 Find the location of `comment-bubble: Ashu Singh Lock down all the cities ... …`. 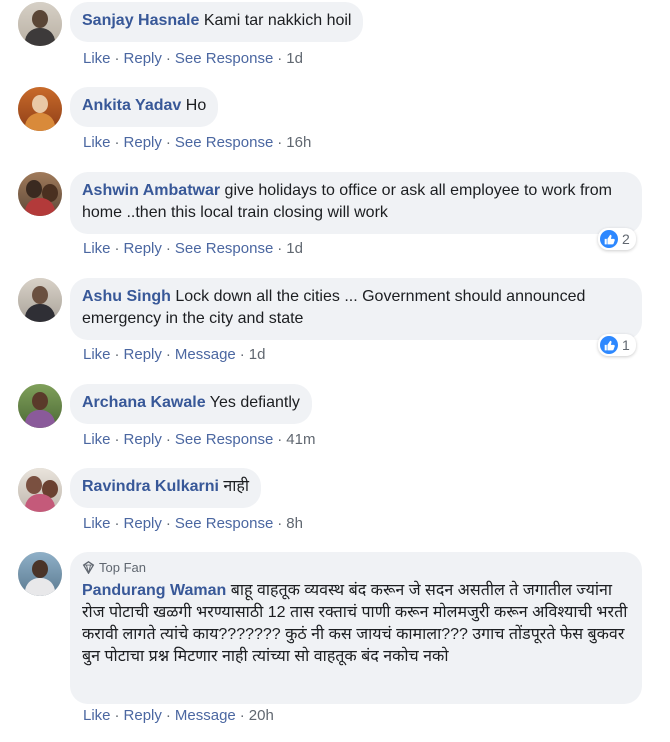

comment-bubble: Ashu Singh Lock down all the cities ... … is located at coordinates (356, 309).